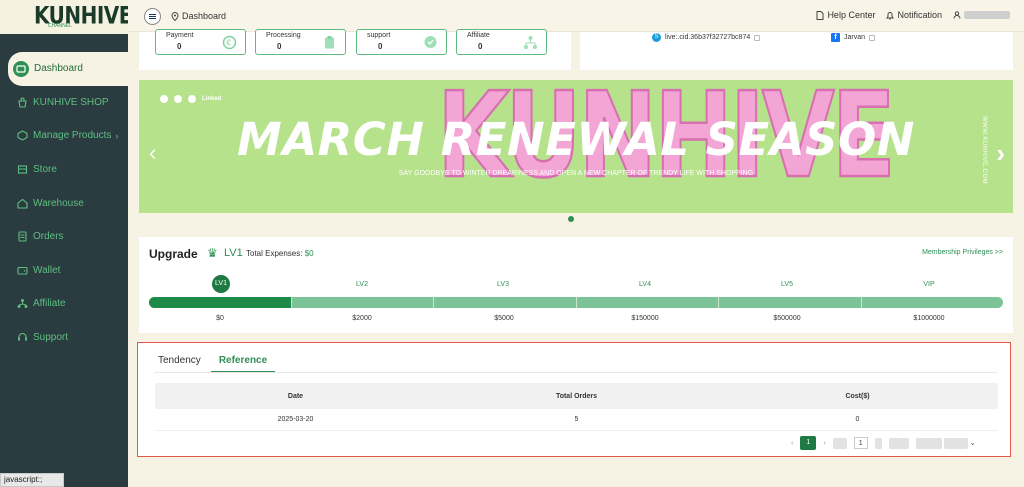 The height and width of the screenshot is (487, 1024). Describe the element at coordinates (928, 443) in the screenshot. I see `page-size-value-redacted` at that location.